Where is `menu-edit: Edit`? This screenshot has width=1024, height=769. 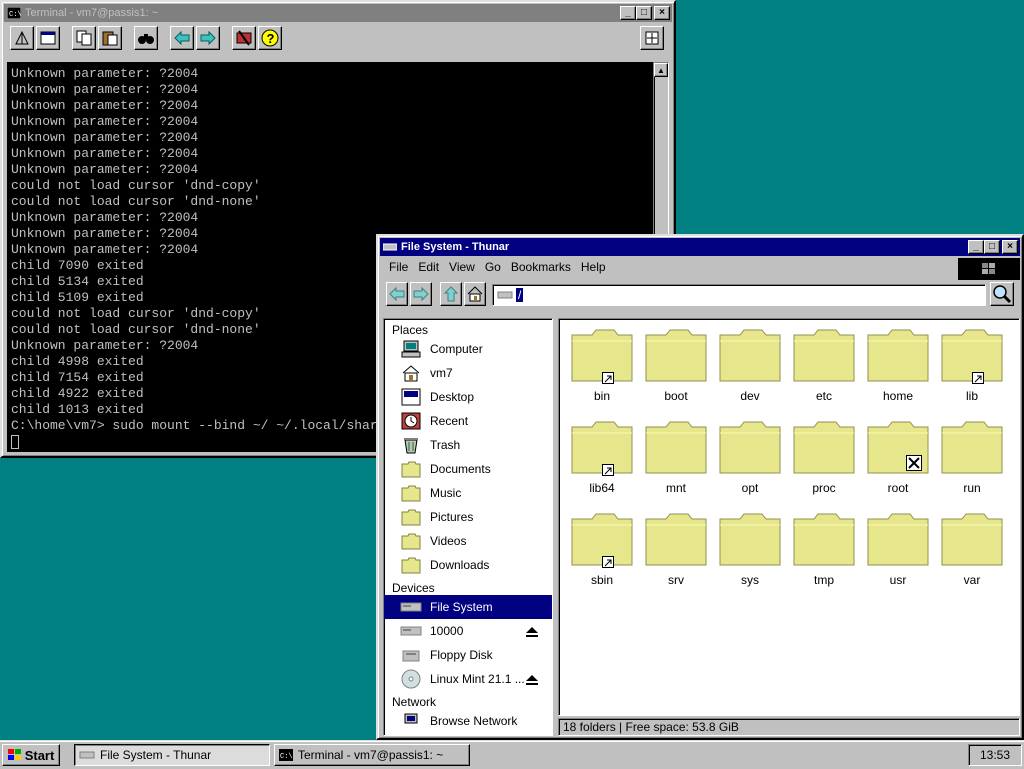
menu-edit: Edit is located at coordinates (428, 267).